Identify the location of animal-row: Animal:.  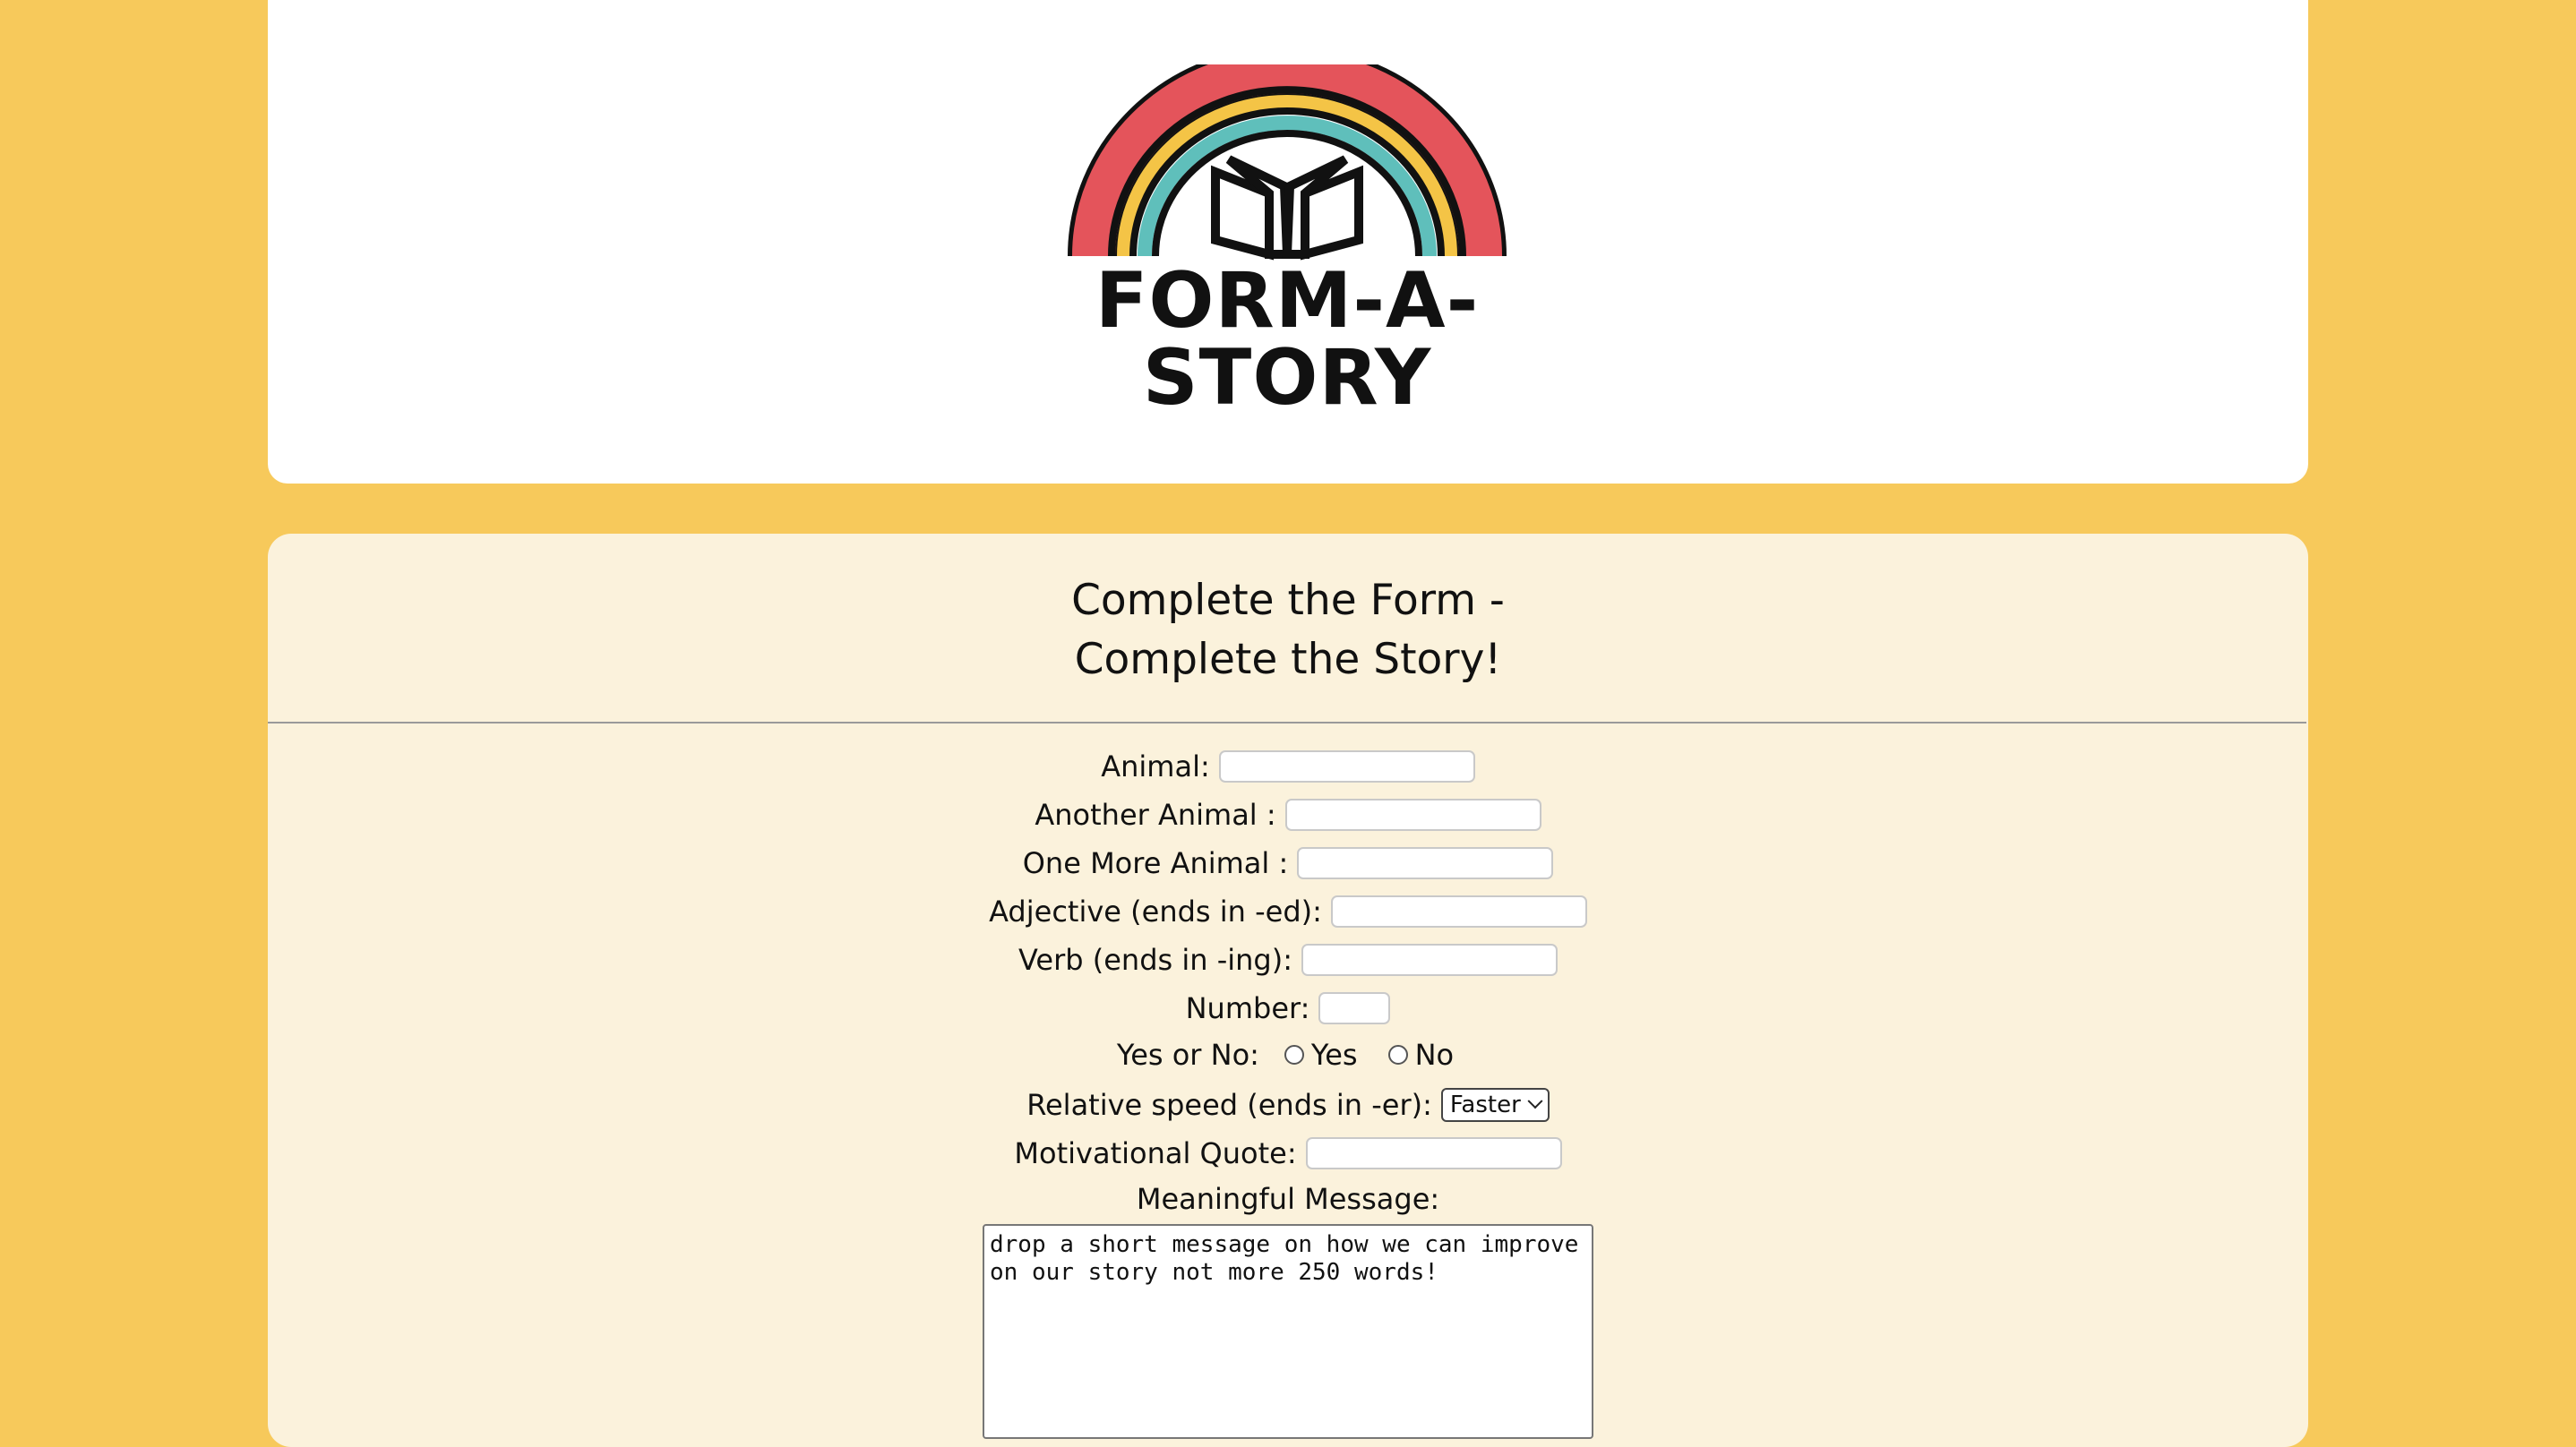
(1288, 766).